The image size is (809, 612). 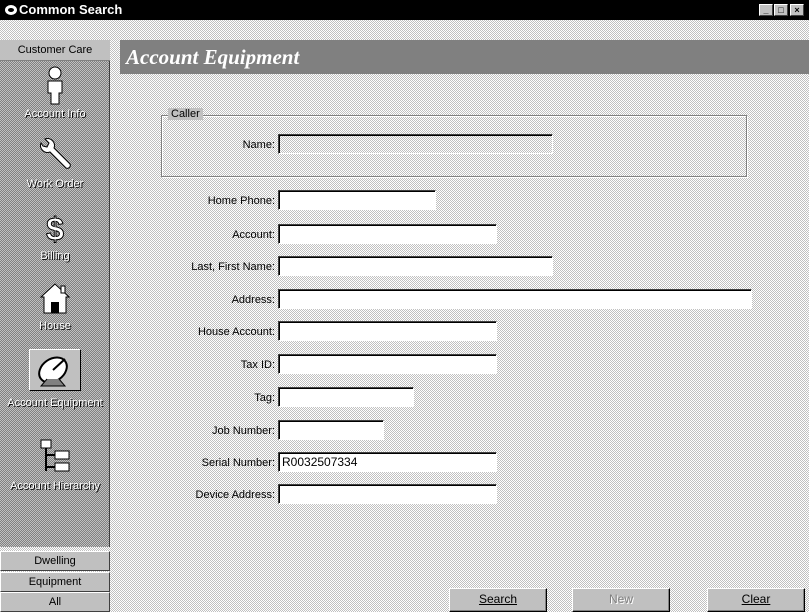 What do you see at coordinates (241, 201) in the screenshot?
I see `home-phone-label: Home Phone:` at bounding box center [241, 201].